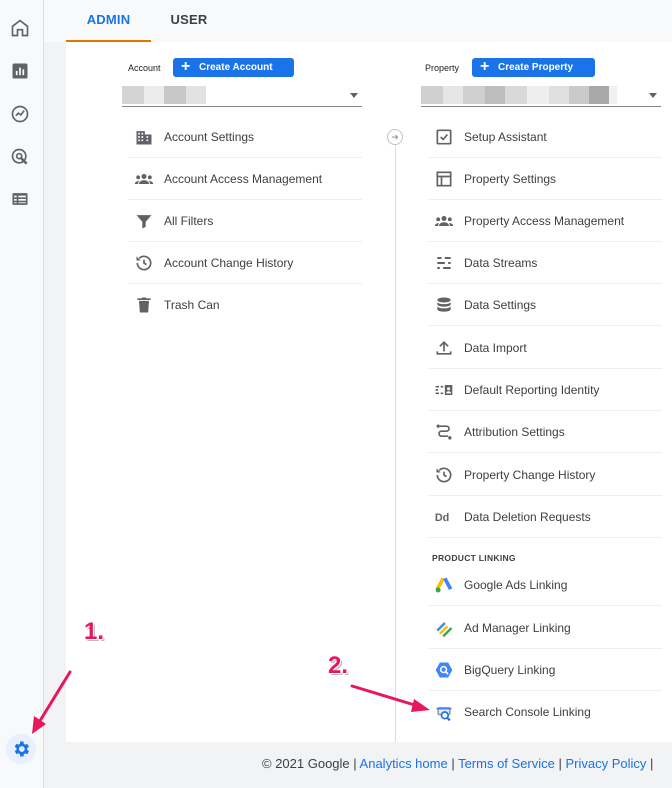 Image resolution: width=672 pixels, height=788 pixels. Describe the element at coordinates (495, 348) in the screenshot. I see `menu-item-label: Data Import` at that location.